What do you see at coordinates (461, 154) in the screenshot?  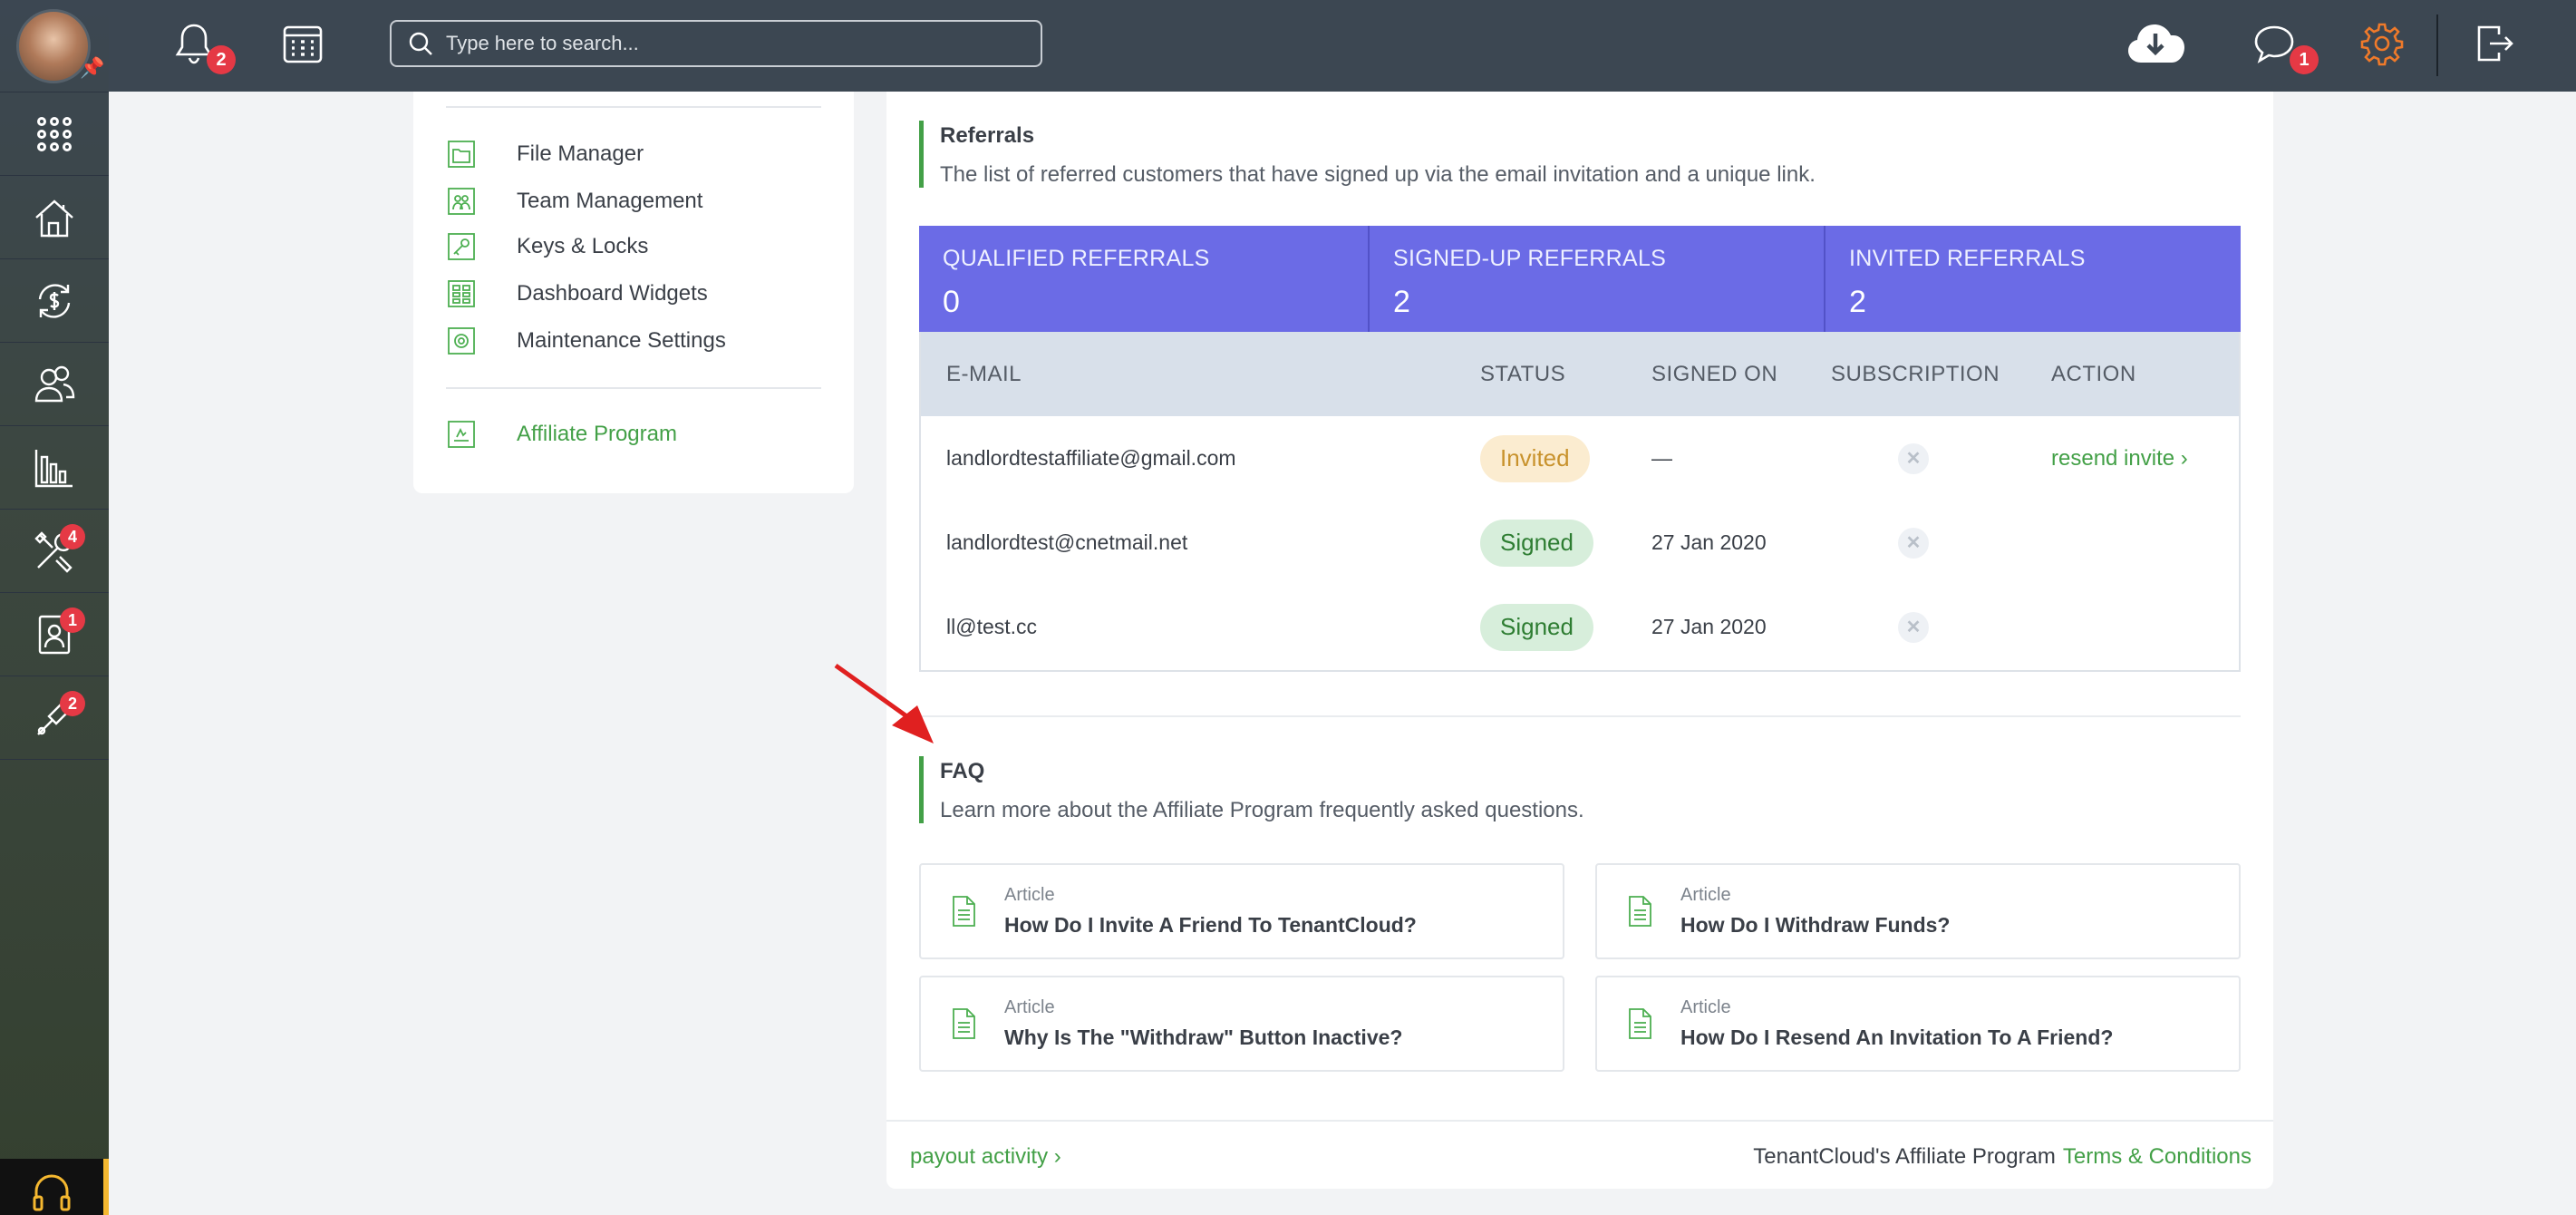 I see `folder-icon` at bounding box center [461, 154].